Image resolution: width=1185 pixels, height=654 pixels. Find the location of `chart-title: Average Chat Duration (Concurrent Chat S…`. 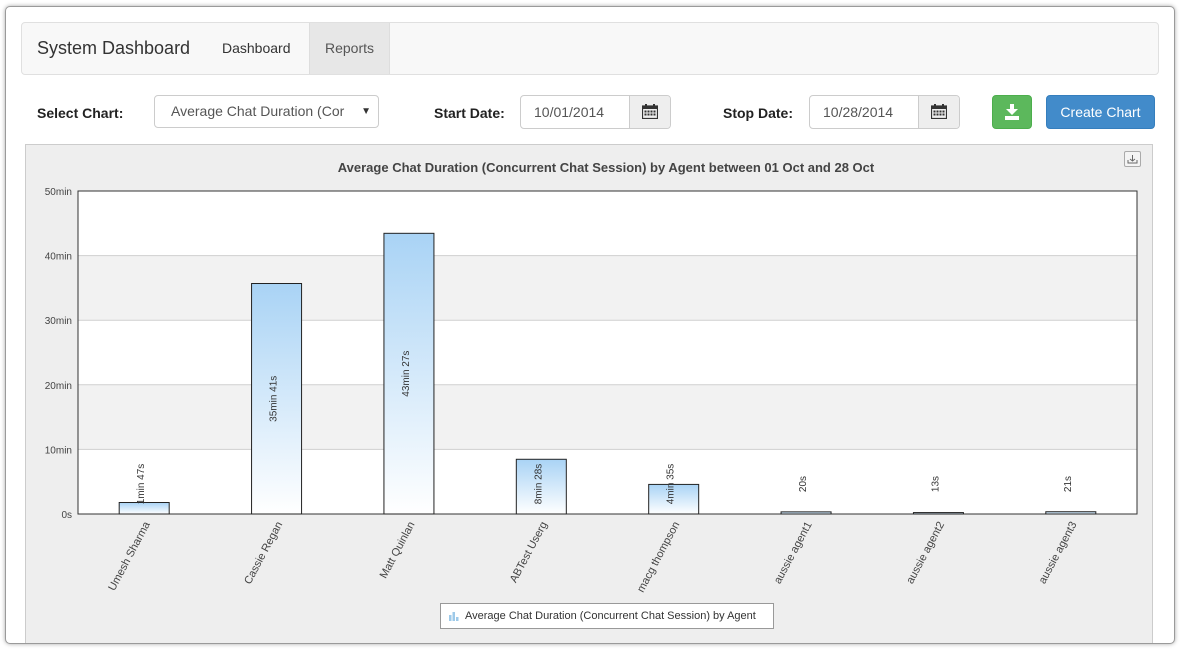

chart-title: Average Chat Duration (Concurrent Chat S… is located at coordinates (606, 167).